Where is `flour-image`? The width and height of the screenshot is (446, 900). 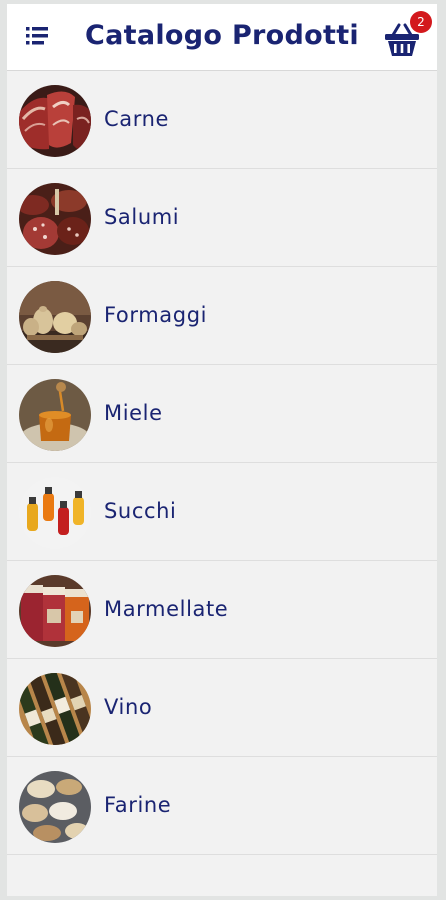 flour-image is located at coordinates (55, 807).